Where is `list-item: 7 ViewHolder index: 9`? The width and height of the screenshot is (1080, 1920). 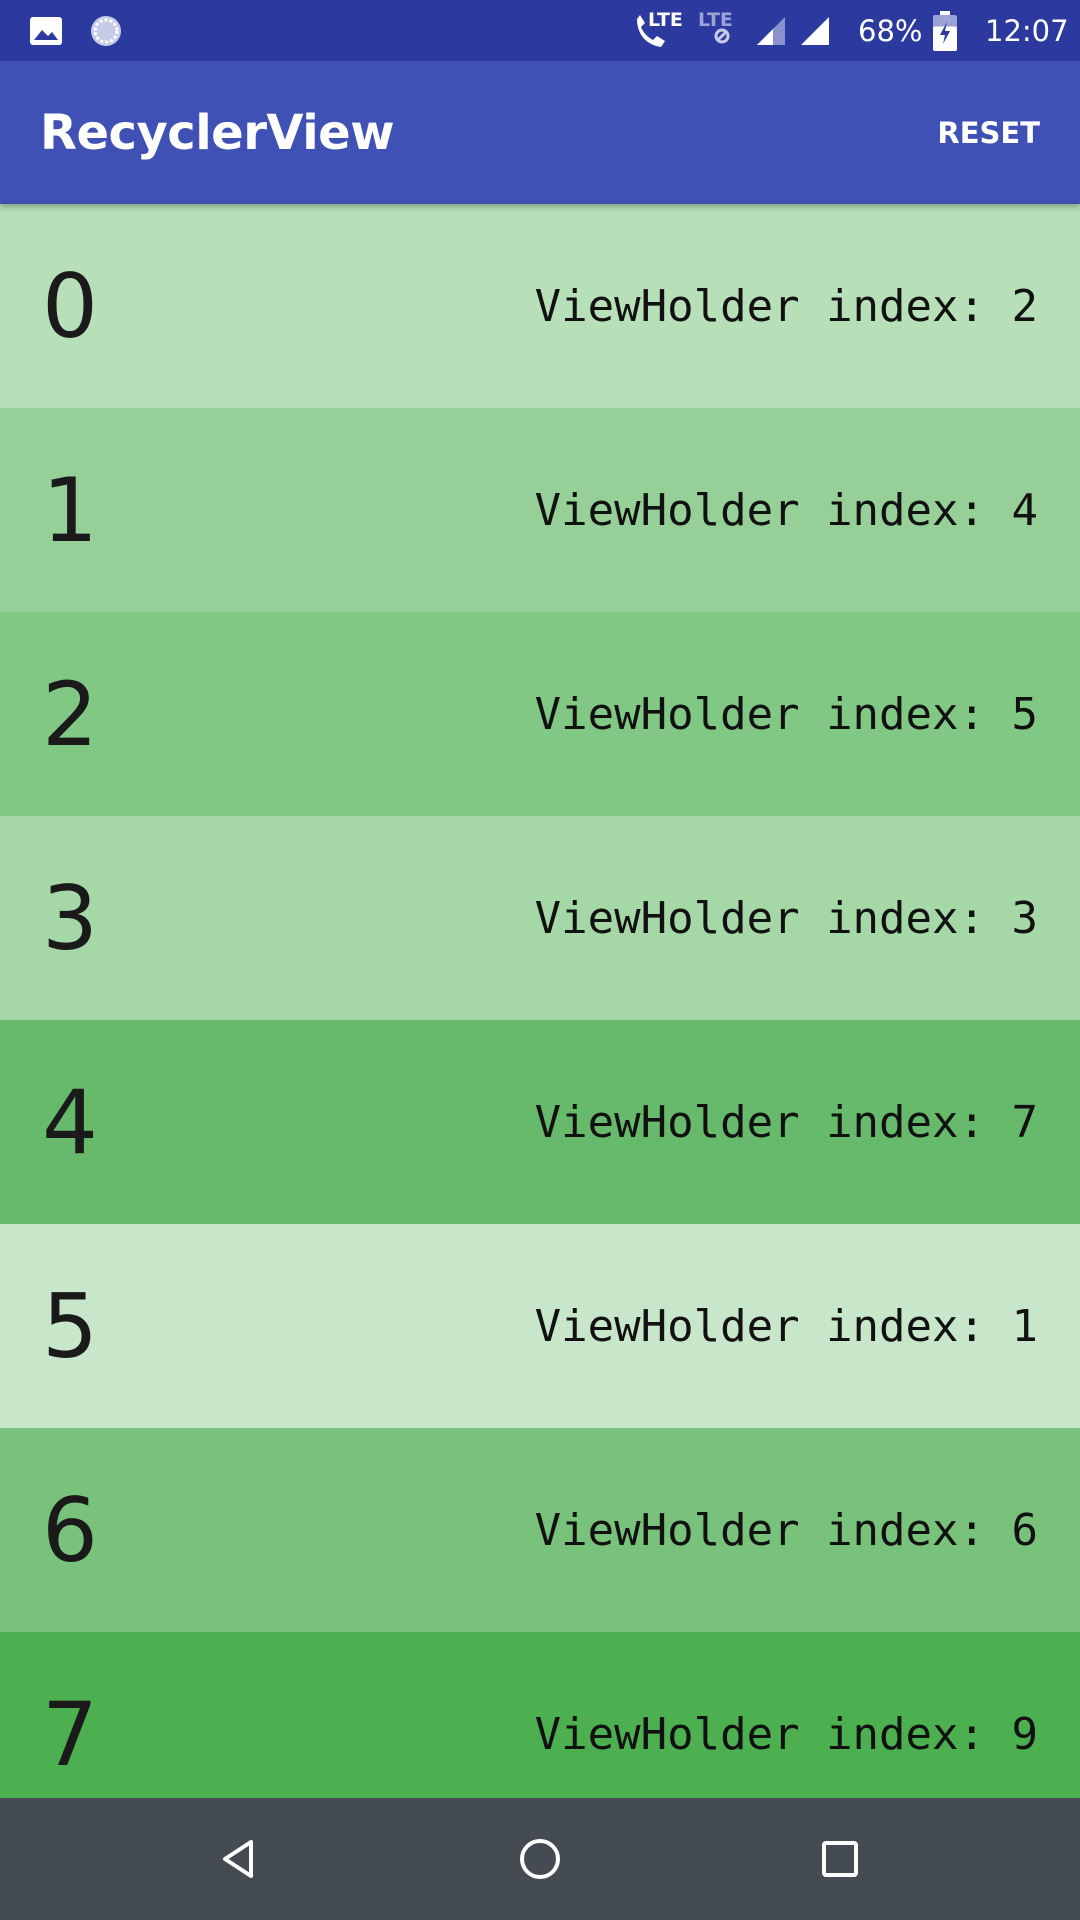 list-item: 7 ViewHolder index: 9 is located at coordinates (540, 1715).